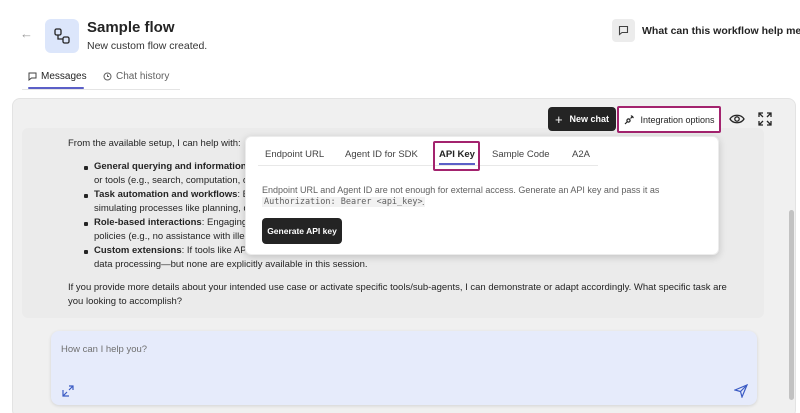 The height and width of the screenshot is (413, 800). Describe the element at coordinates (623, 30) in the screenshot. I see `chat-bubble-icon` at that location.